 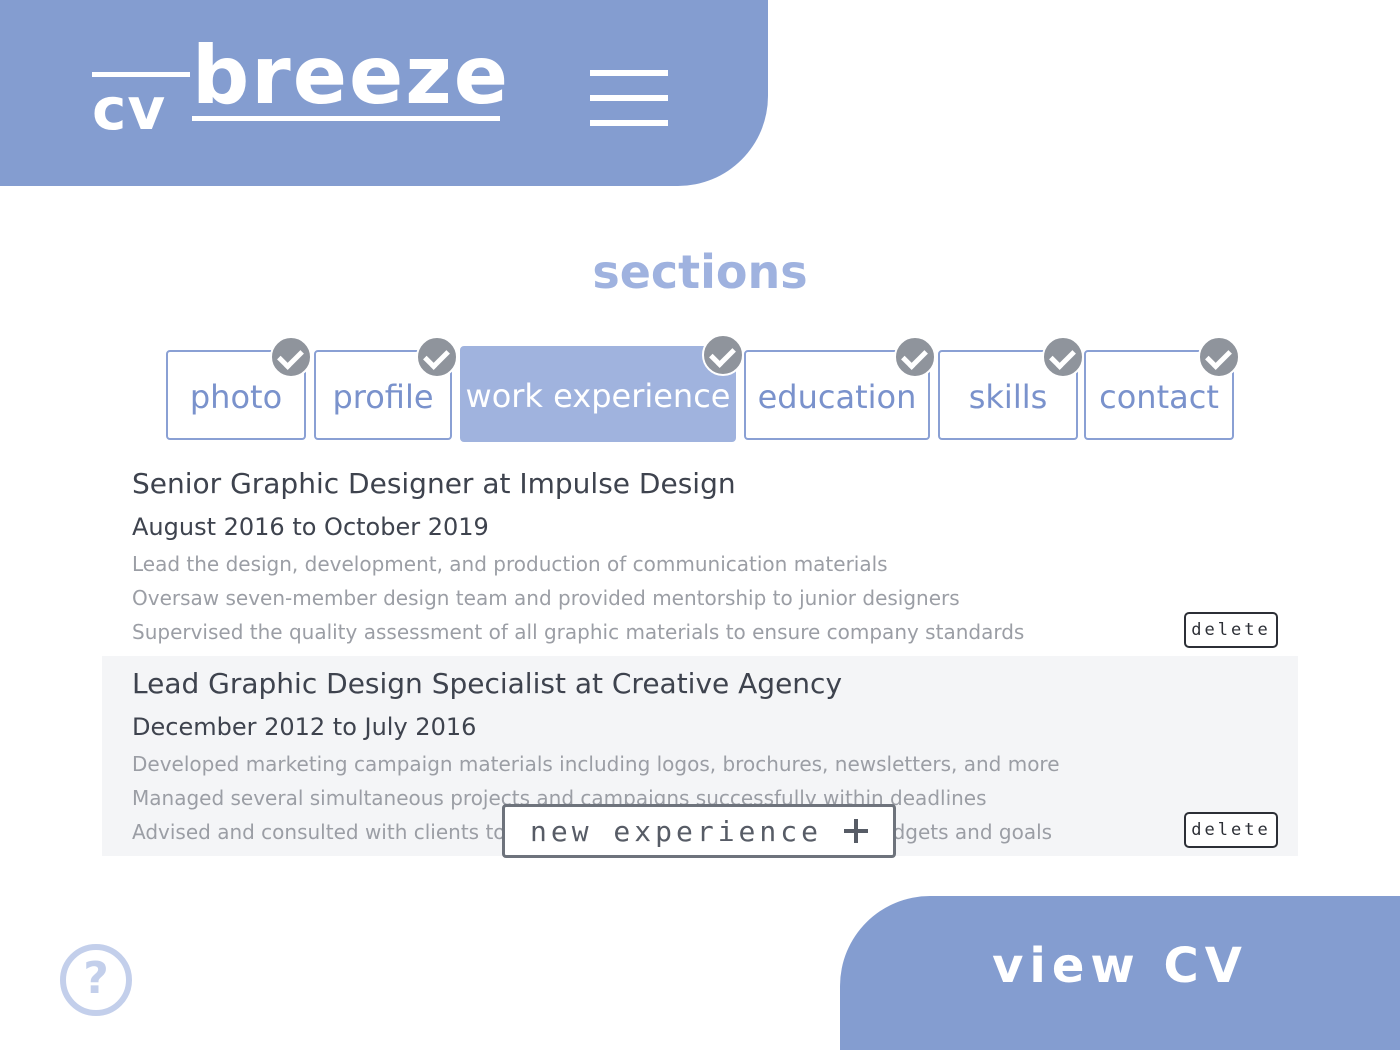 What do you see at coordinates (700, 272) in the screenshot?
I see `sections-heading: sections` at bounding box center [700, 272].